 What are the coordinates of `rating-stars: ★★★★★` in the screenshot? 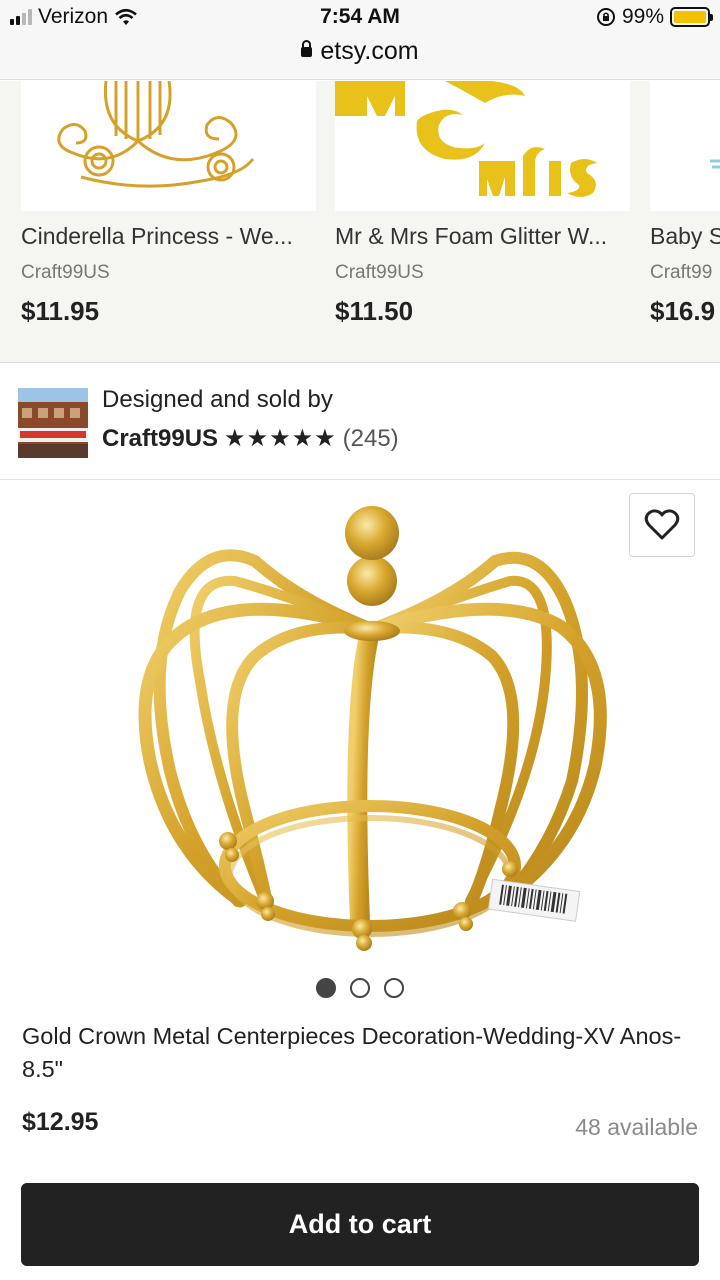 It's located at (280, 438).